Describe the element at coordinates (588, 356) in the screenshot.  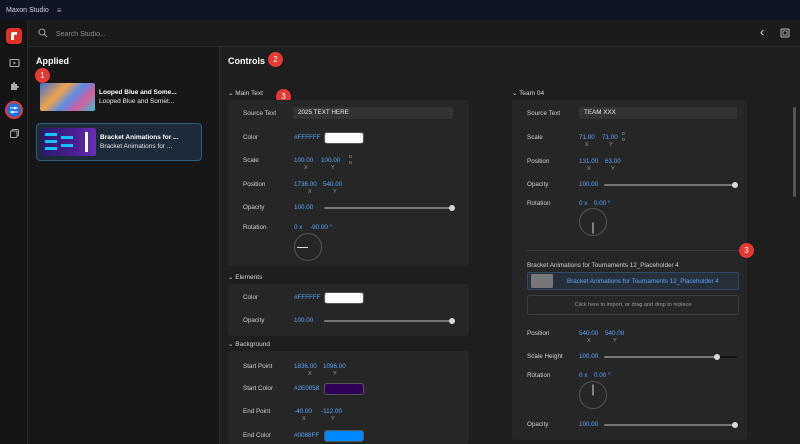
I see `scale-height-value: 100.00` at that location.